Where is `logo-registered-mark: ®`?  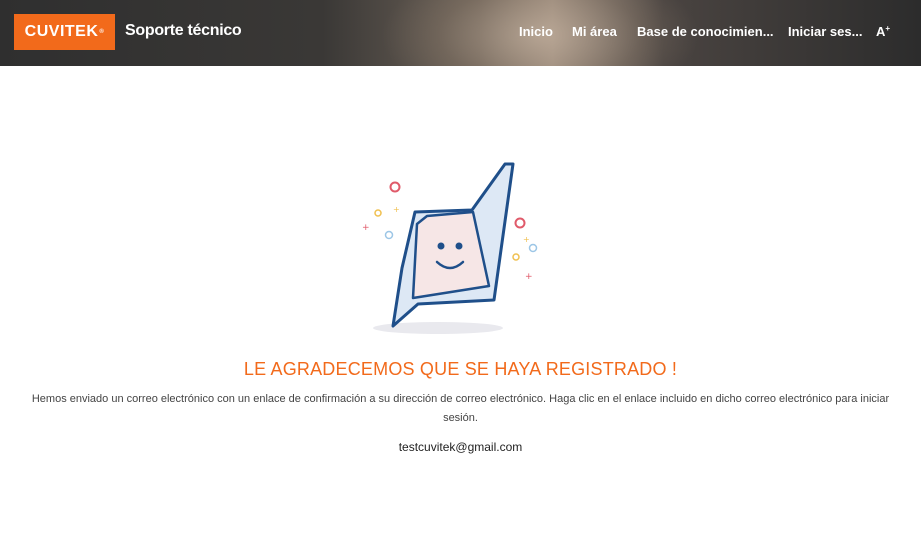
logo-registered-mark: ® is located at coordinates (102, 32).